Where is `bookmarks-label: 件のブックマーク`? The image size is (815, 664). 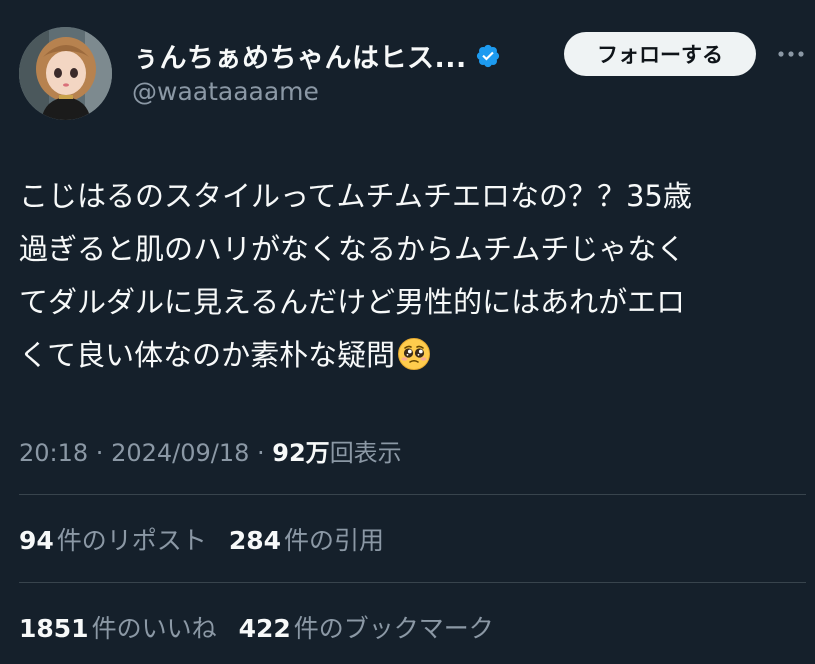
bookmarks-label: 件のブックマーク is located at coordinates (393, 628).